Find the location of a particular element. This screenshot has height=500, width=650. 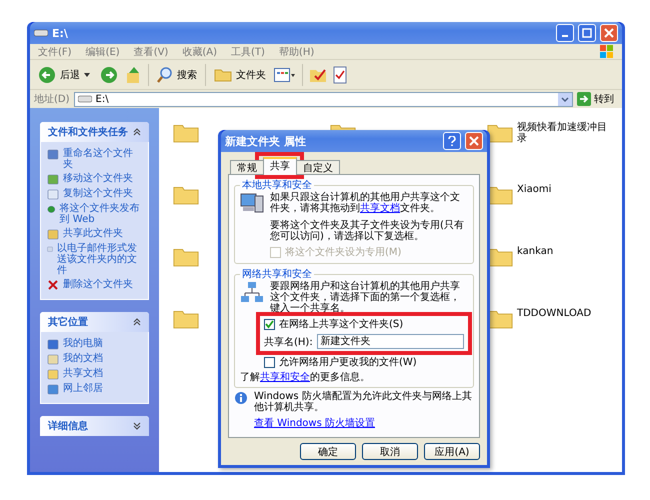

caret-icon is located at coordinates (87, 74).